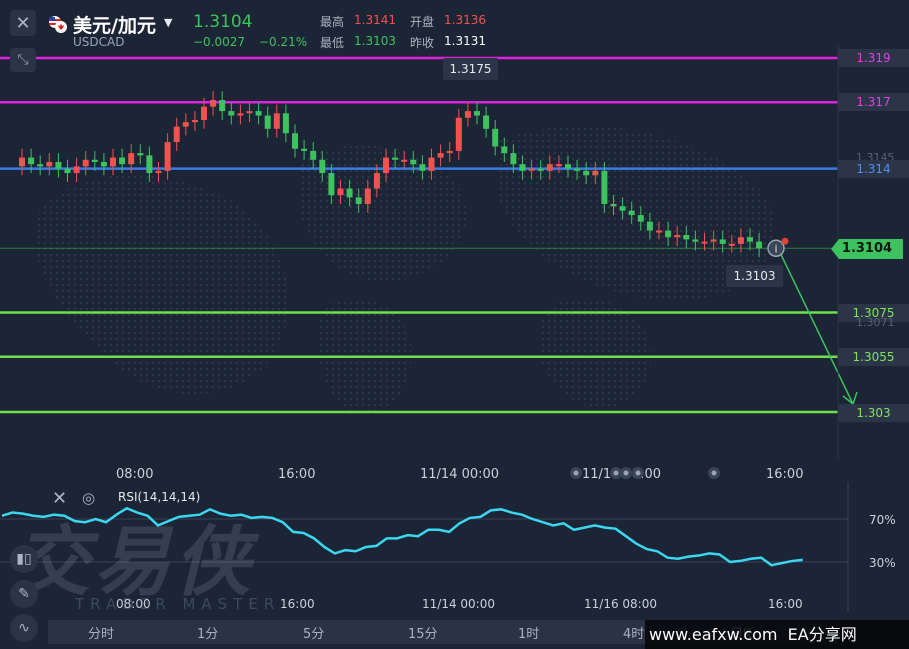 The image size is (909, 649). What do you see at coordinates (785, 241) in the screenshot?
I see `alert-dot` at bounding box center [785, 241].